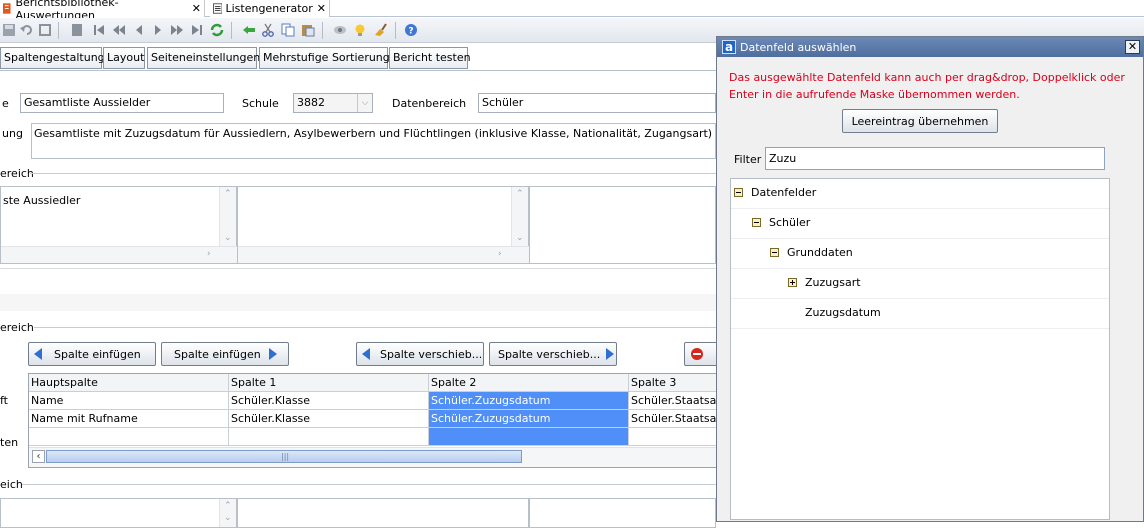 The height and width of the screenshot is (528, 1144). I want to click on tree-node-zuzugsdatum: Zuzugsdatum, so click(843, 312).